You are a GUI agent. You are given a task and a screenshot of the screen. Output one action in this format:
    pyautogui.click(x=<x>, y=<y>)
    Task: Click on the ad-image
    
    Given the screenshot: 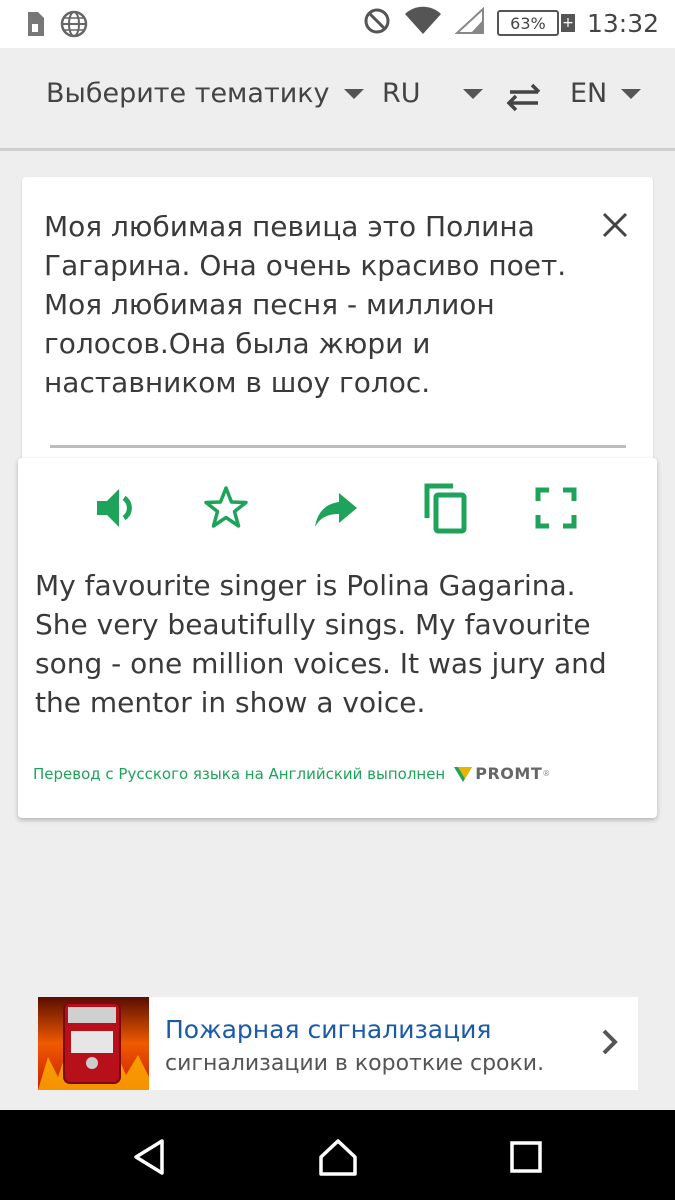 What is the action you would take?
    pyautogui.click(x=93, y=1043)
    